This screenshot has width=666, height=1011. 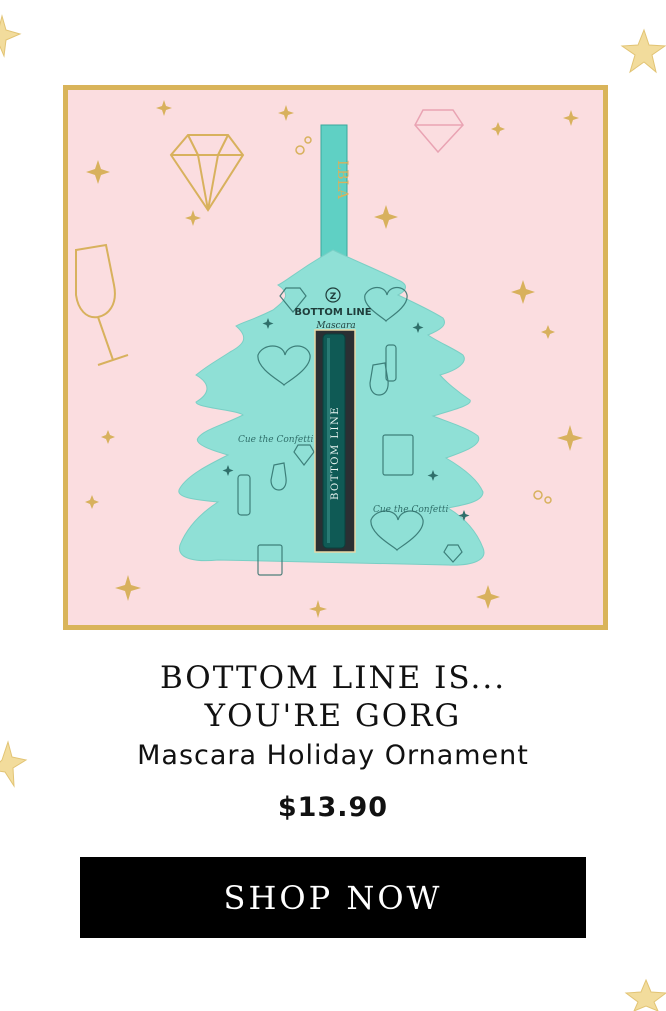 I want to click on brand-ribbon-text: LBLA, so click(x=342, y=180).